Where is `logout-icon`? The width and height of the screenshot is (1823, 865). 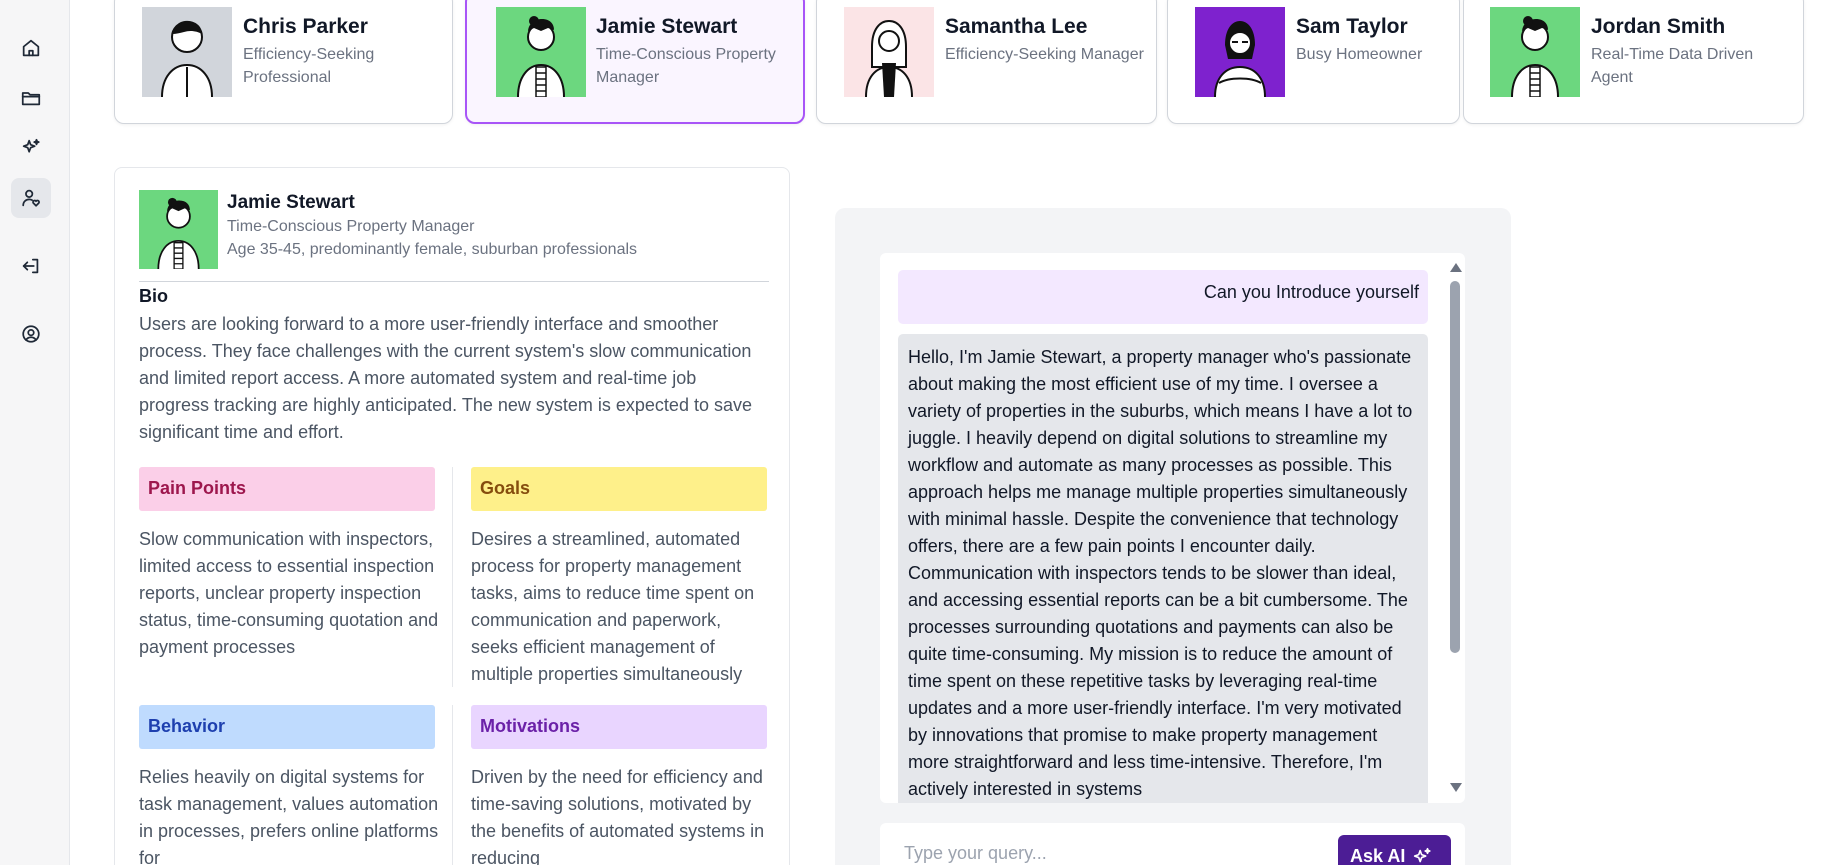
logout-icon is located at coordinates (30, 266).